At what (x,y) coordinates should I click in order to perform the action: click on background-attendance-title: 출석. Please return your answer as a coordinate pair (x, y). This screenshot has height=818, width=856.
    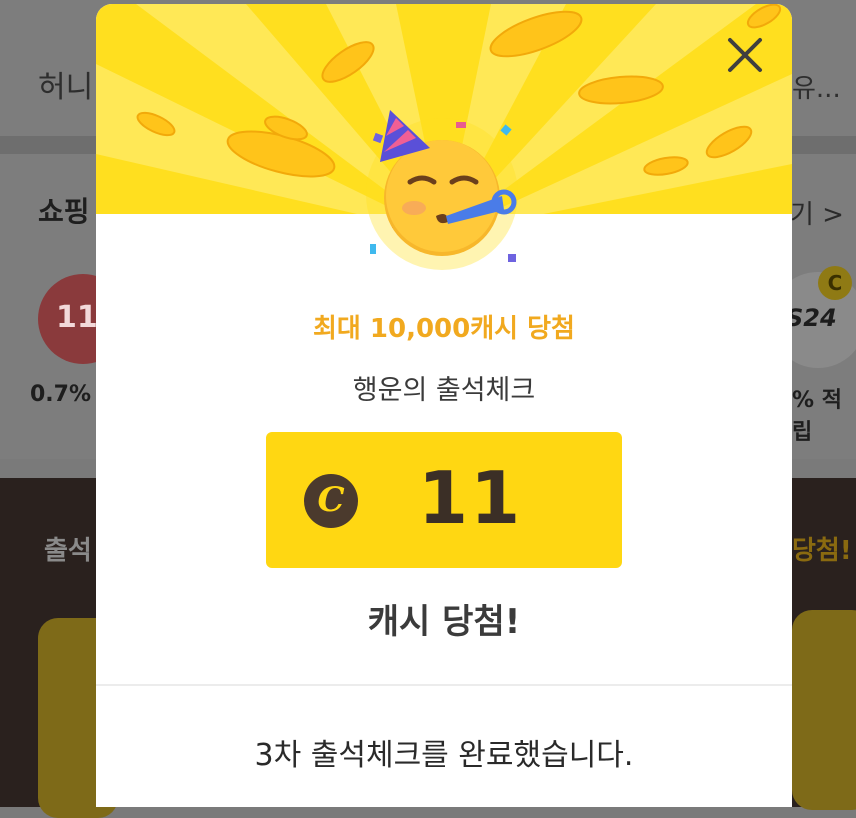
    Looking at the image, I should click on (68, 551).